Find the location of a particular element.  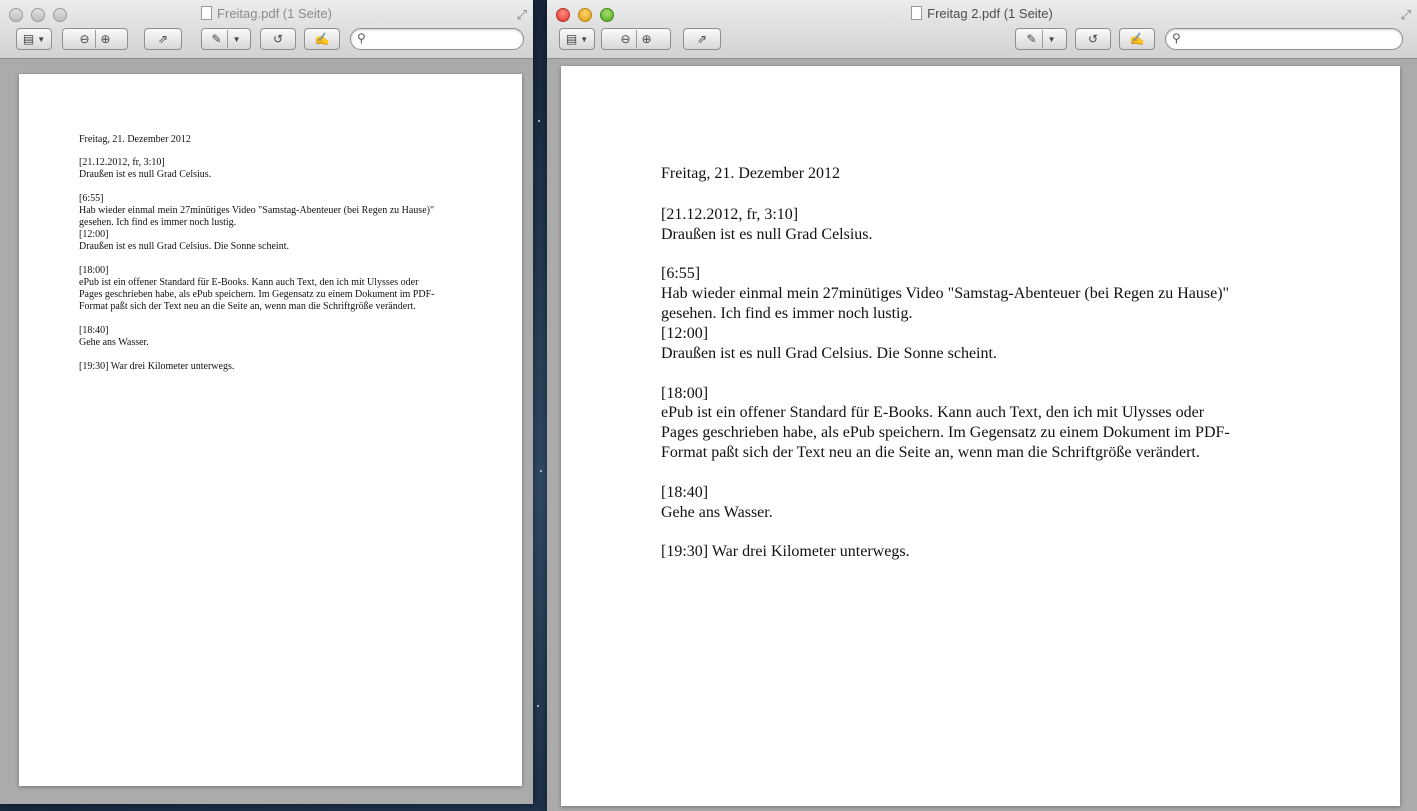

window-titlebar: Freitag 2.pdf (1 Seite) ⤢ ▤ ▼ ⊖ ⊕ ⇗ ✎ ▼ ↺ ✍ is located at coordinates (982, 29).